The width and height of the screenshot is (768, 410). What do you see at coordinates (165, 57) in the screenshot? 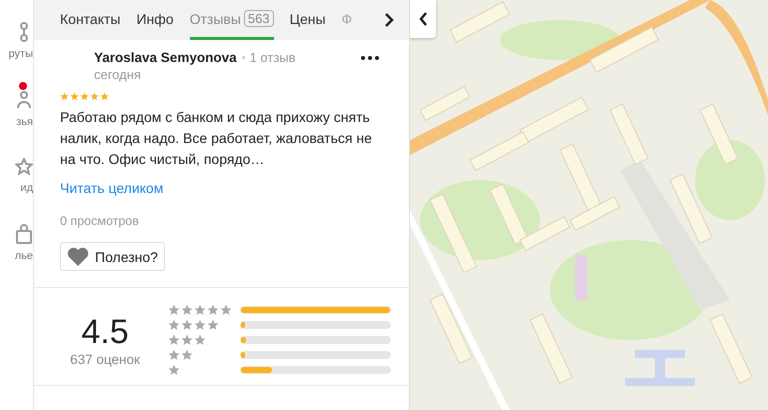
I see `author-name: Yaroslava Semyonova` at bounding box center [165, 57].